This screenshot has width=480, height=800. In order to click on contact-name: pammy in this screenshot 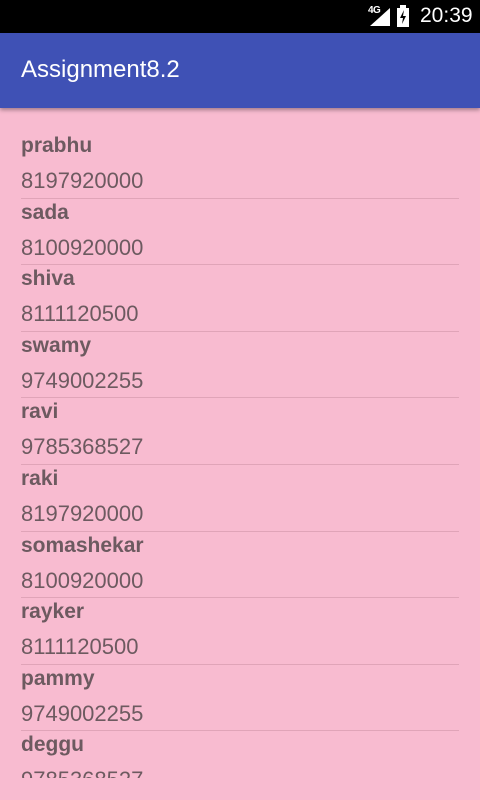, I will do `click(58, 678)`.